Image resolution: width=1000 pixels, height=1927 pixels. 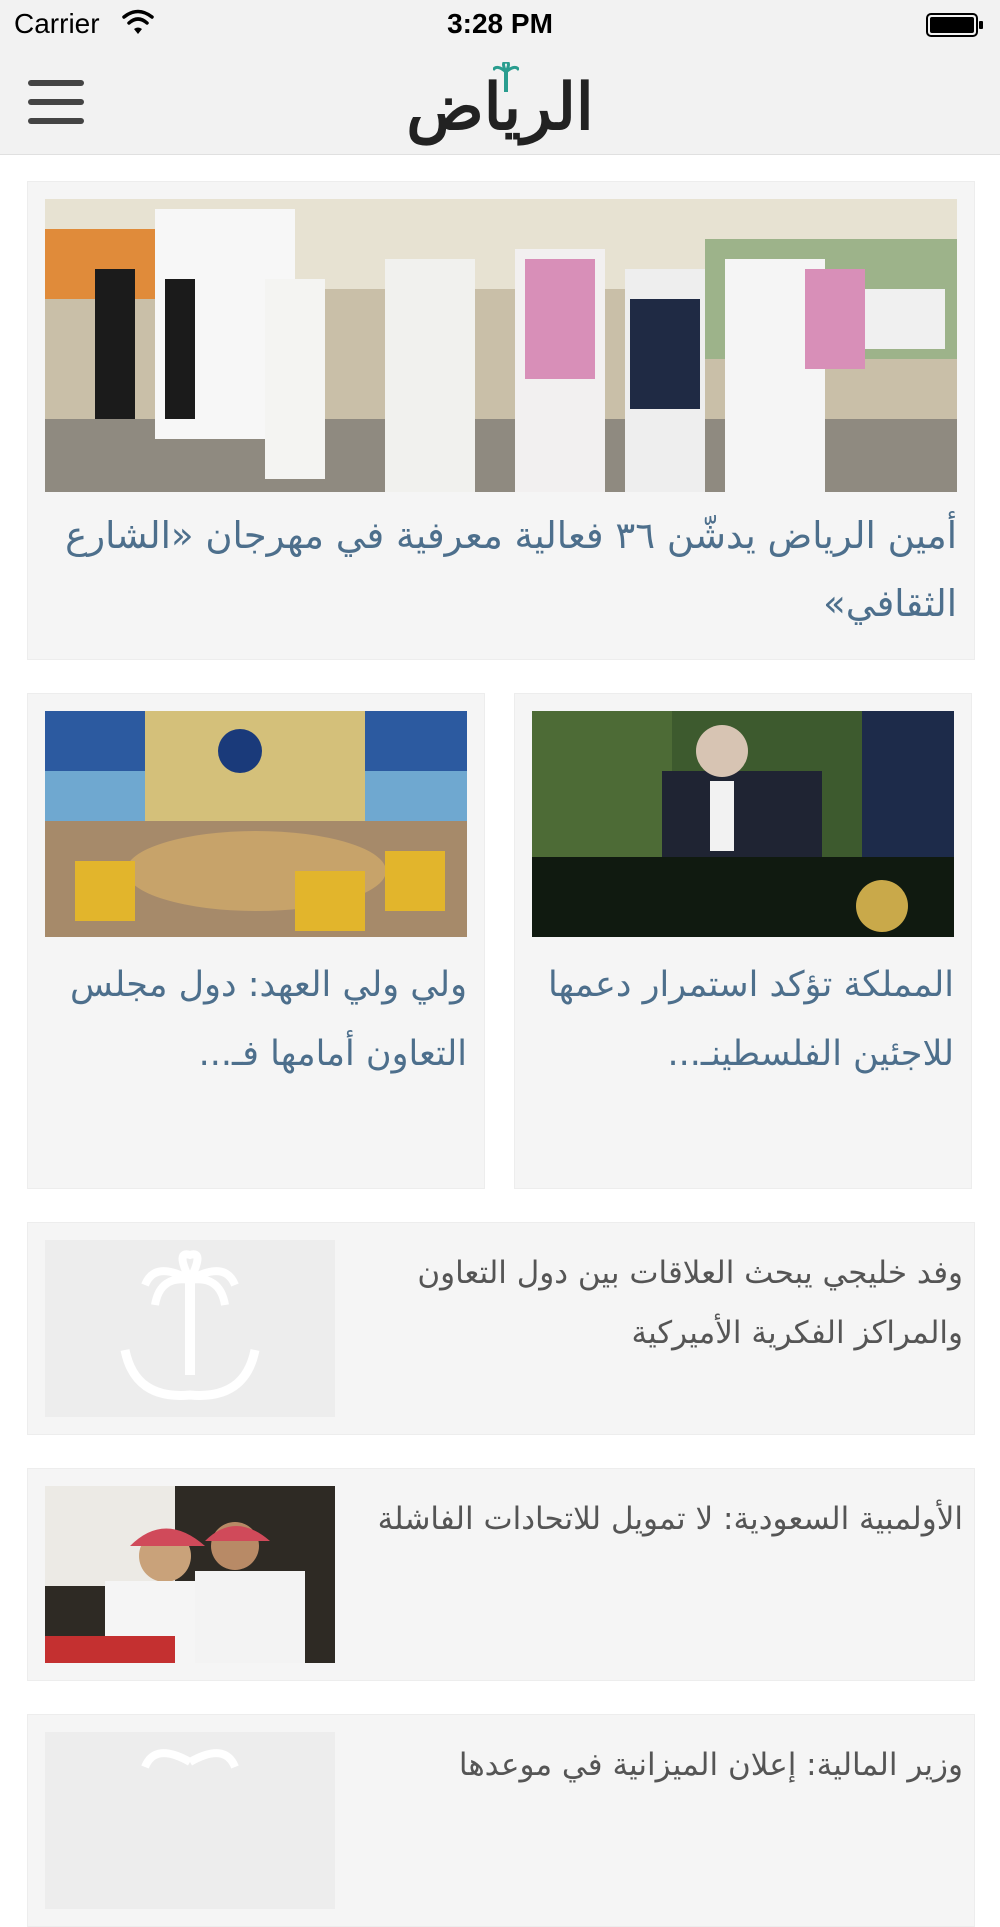 I want to click on status-bar: Carrier 3:28 PM, so click(x=500, y=25).